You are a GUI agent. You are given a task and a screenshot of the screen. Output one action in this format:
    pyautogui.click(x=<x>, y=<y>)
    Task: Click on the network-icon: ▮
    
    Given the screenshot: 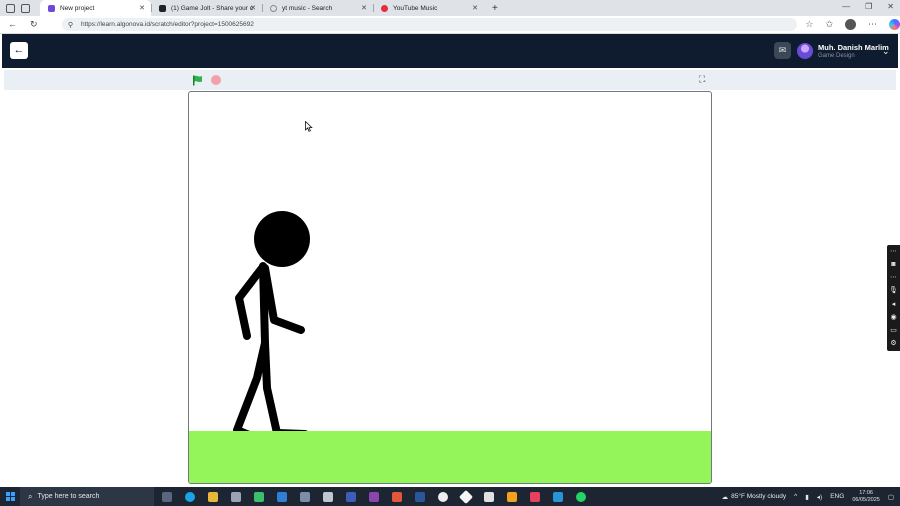 What is the action you would take?
    pyautogui.click(x=807, y=497)
    